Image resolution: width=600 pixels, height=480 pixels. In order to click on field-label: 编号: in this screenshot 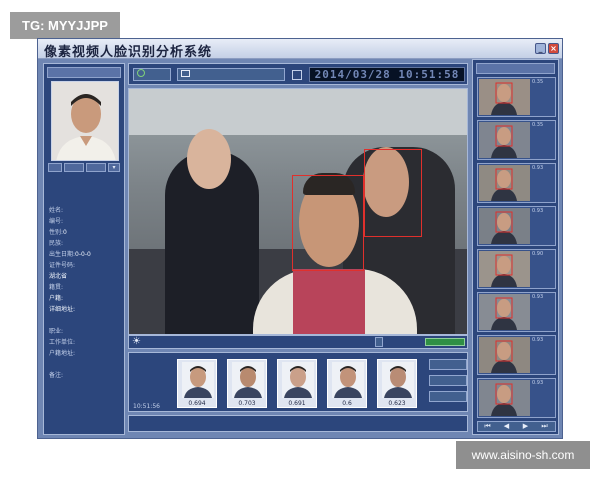, I will do `click(56, 221)`.